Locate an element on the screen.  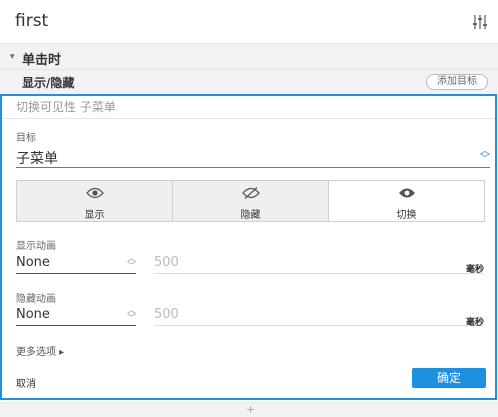
section-header: ▾ 单击时 is located at coordinates (249, 57).